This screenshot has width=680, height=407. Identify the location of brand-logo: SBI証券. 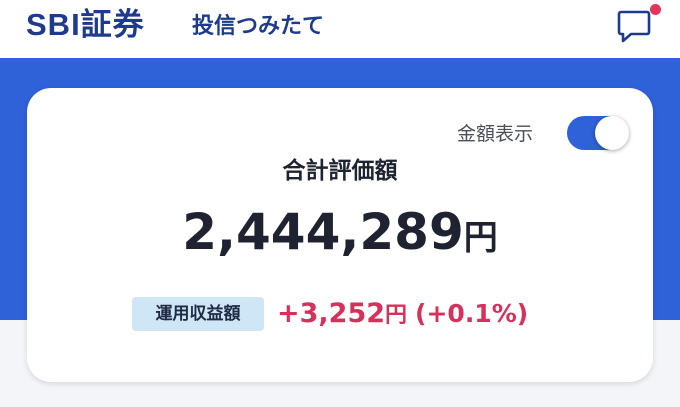
(85, 24).